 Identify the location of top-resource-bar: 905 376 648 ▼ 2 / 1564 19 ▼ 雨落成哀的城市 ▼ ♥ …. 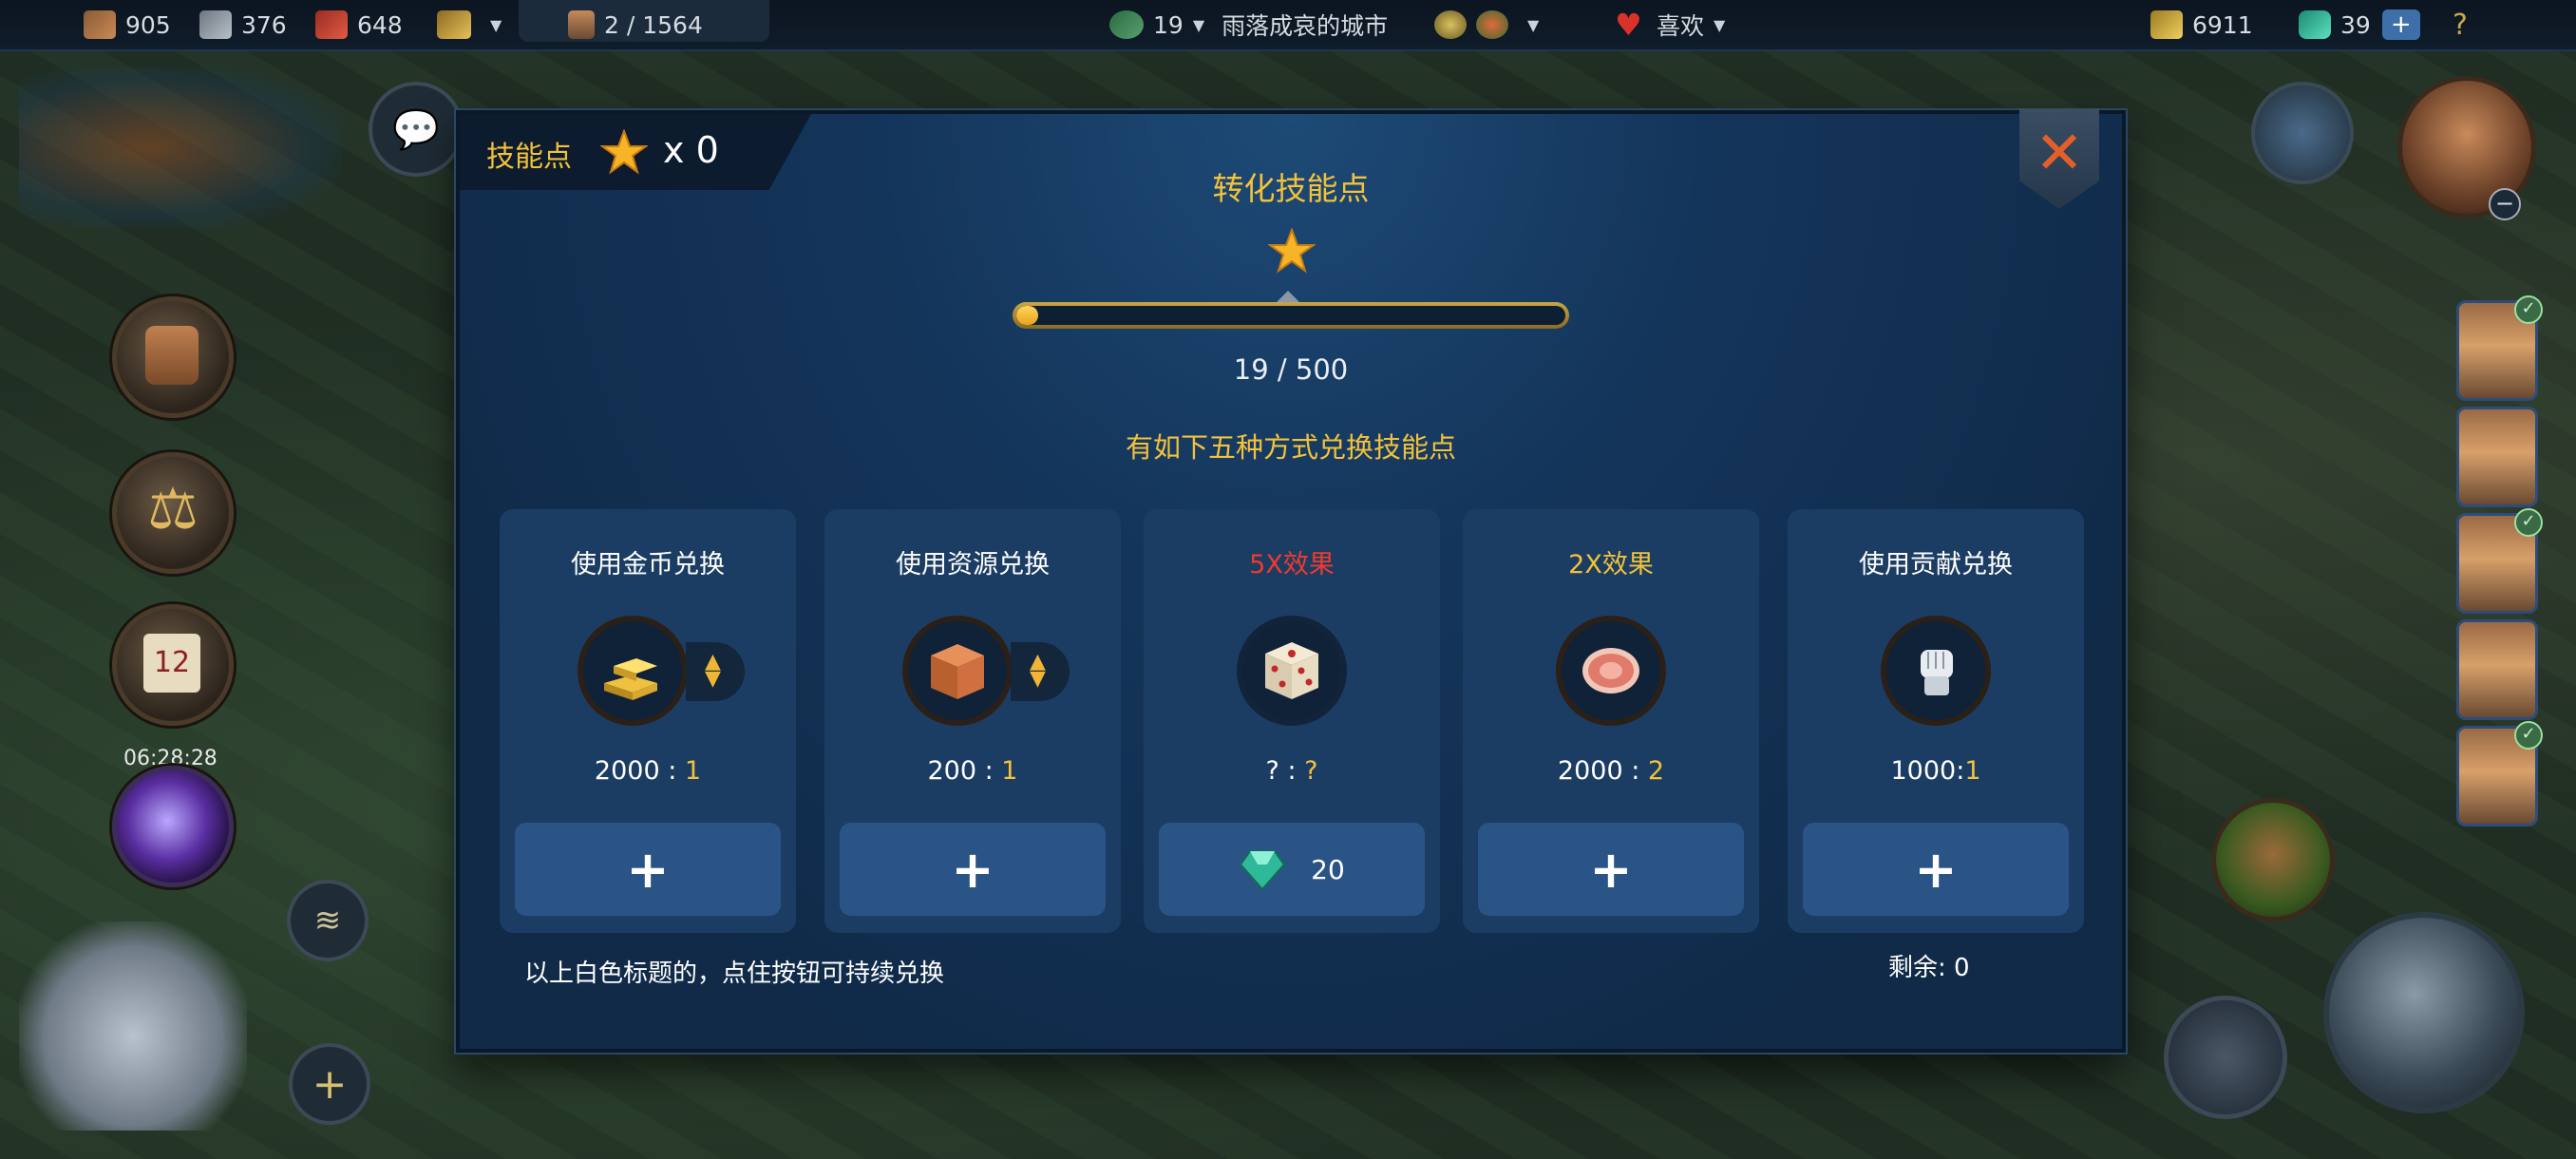
(1288, 25).